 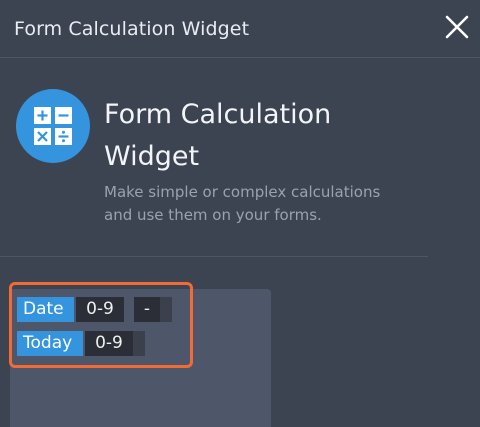 What do you see at coordinates (152, 156) in the screenshot?
I see `widget-title-line: Widget` at bounding box center [152, 156].